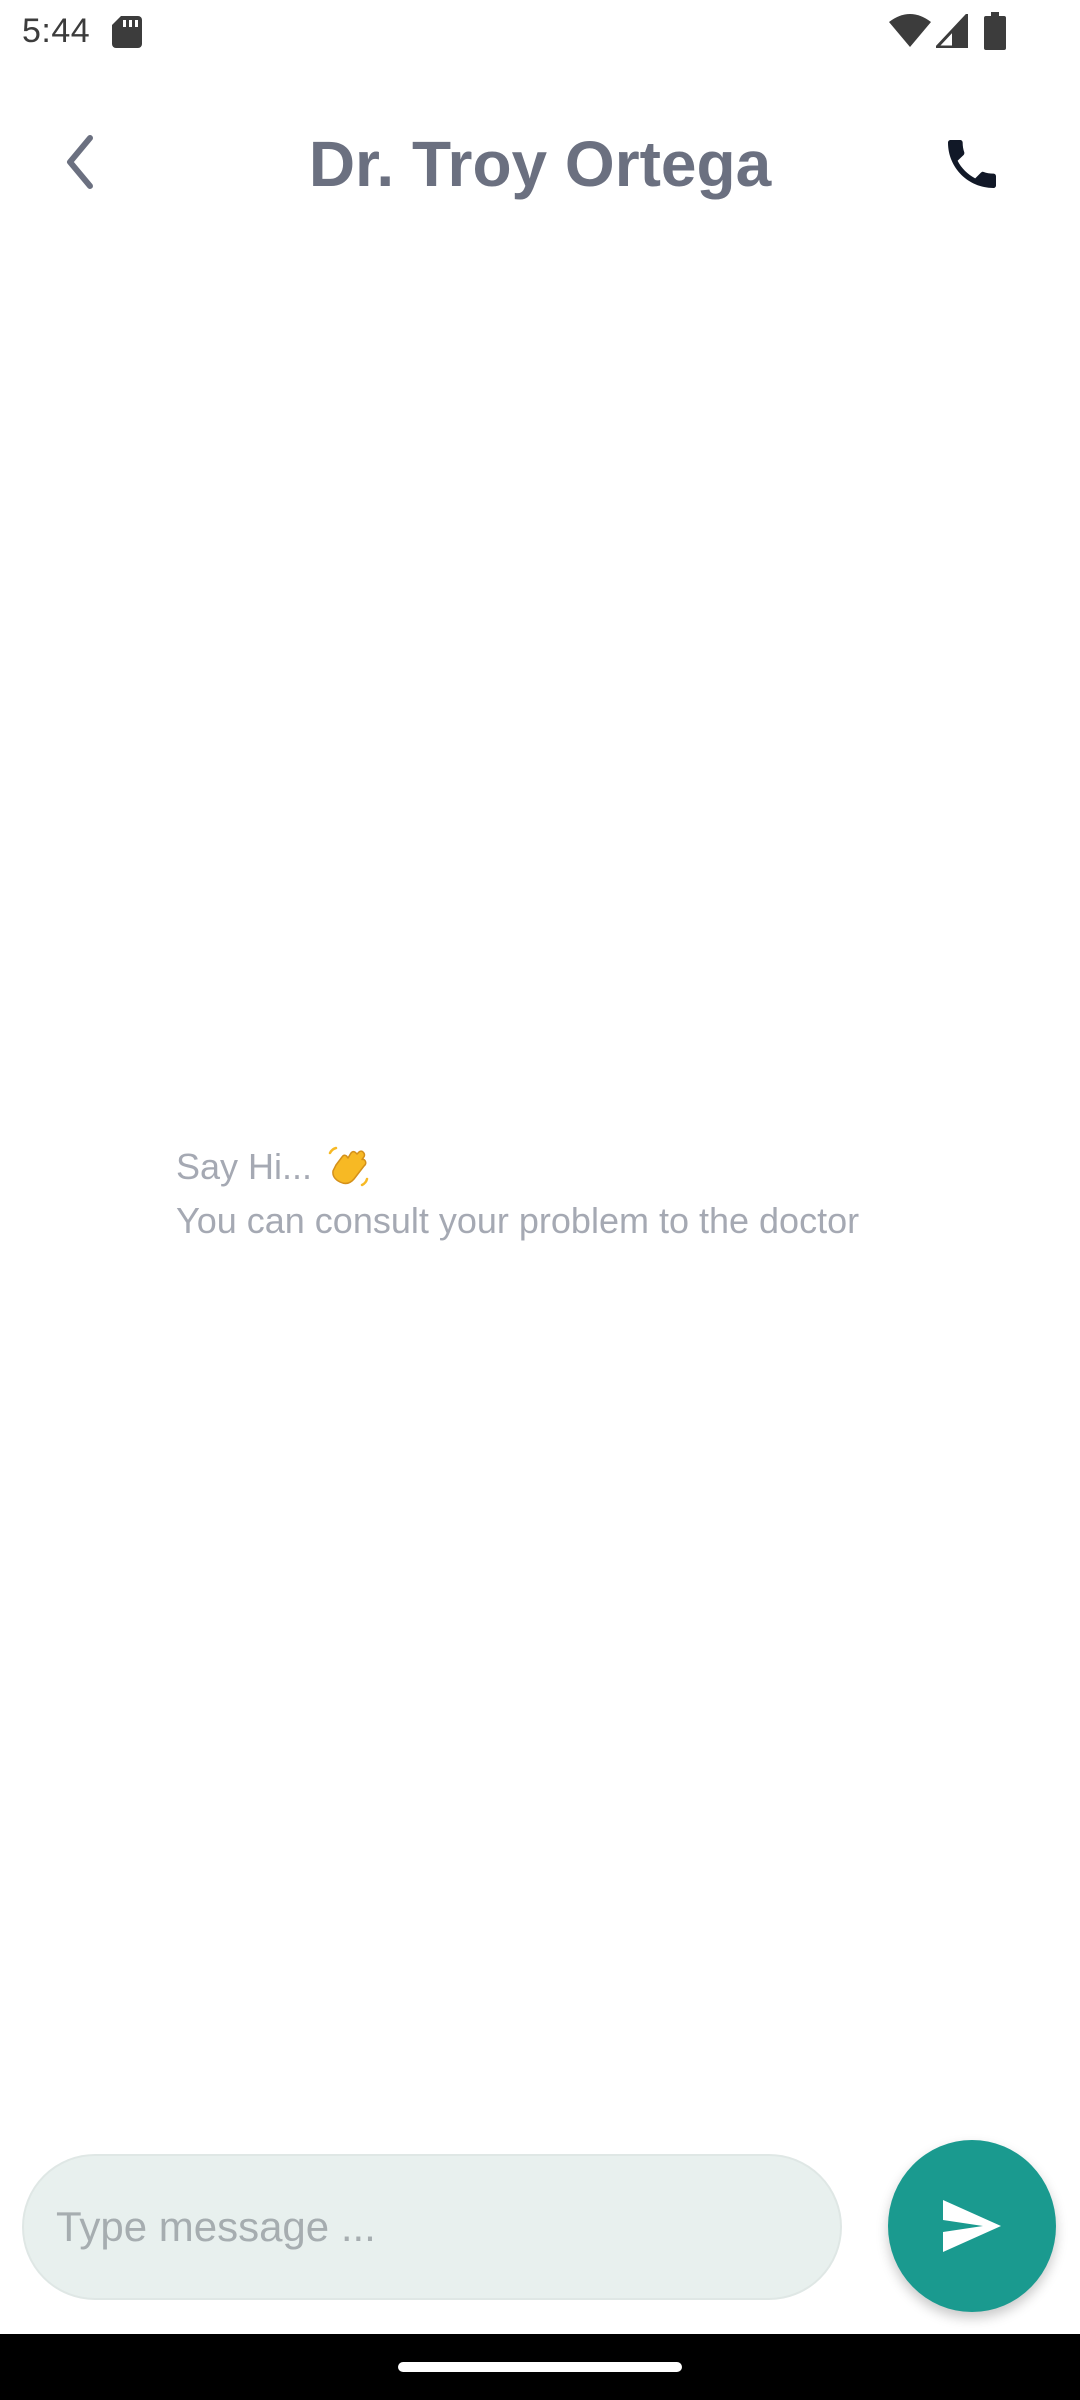 The height and width of the screenshot is (2400, 1080). I want to click on call-button, so click(972, 164).